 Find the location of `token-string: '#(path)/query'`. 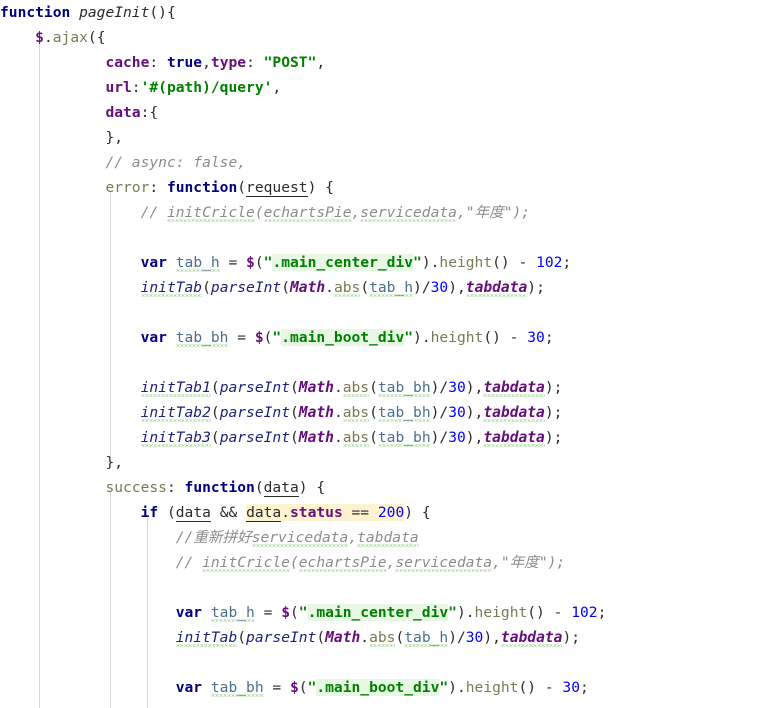

token-string: '#(path)/query' is located at coordinates (206, 87).